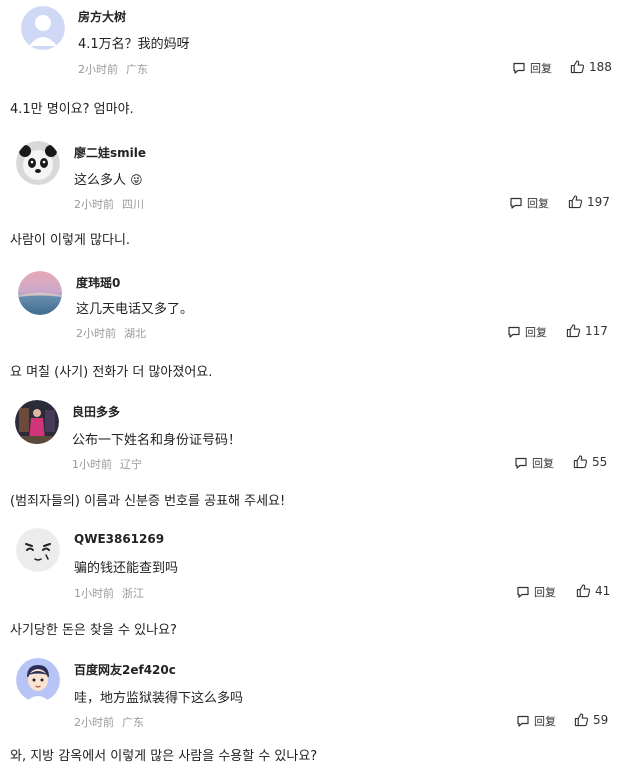  I want to click on like-button: 117, so click(587, 330).